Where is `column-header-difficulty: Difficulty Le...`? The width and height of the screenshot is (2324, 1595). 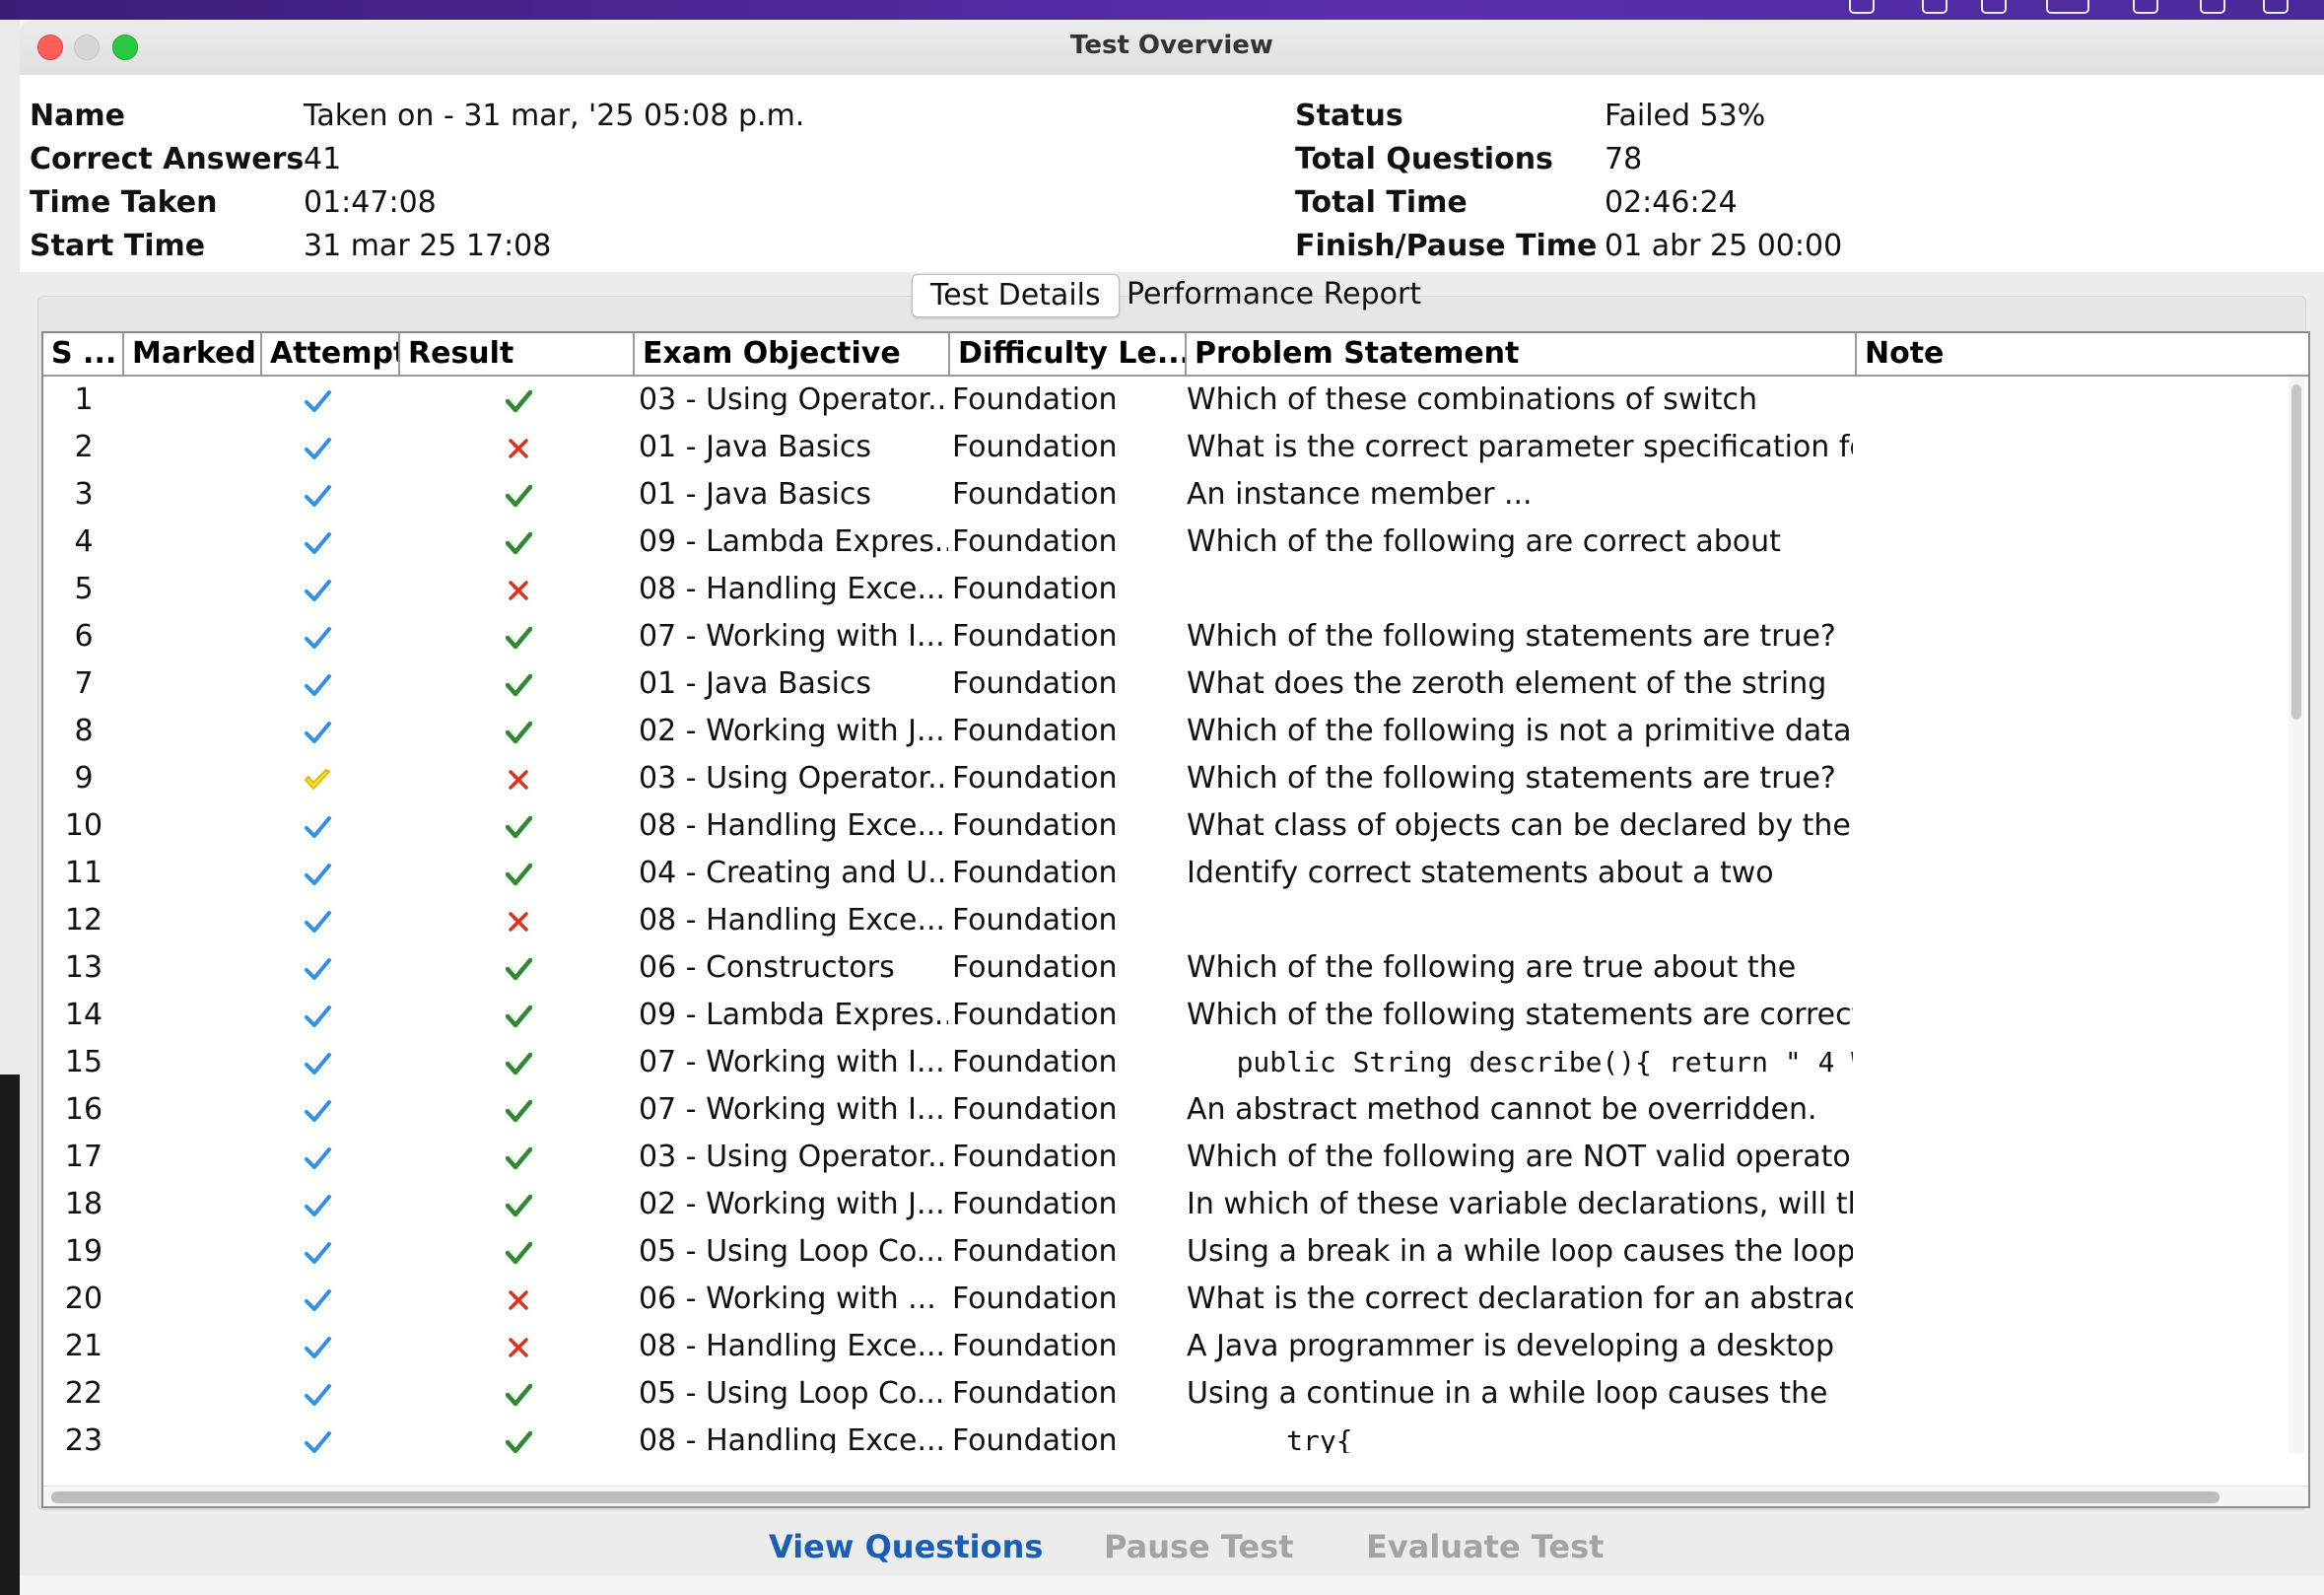 column-header-difficulty: Difficulty Le... is located at coordinates (1068, 354).